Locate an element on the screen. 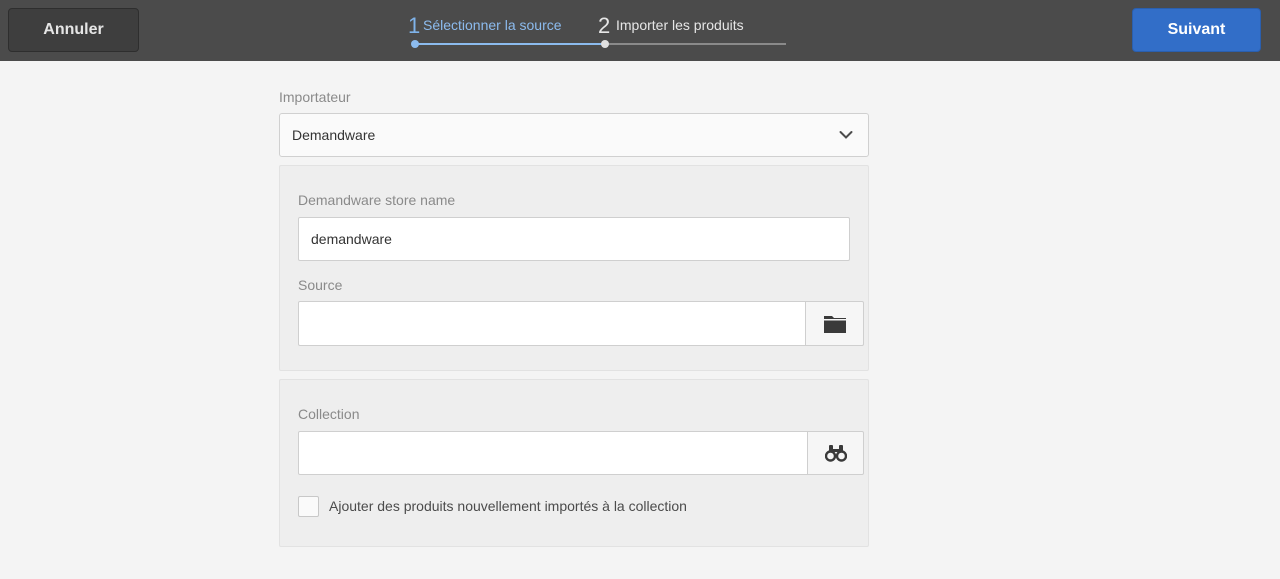  add-to-collection-checkbox is located at coordinates (308, 506).